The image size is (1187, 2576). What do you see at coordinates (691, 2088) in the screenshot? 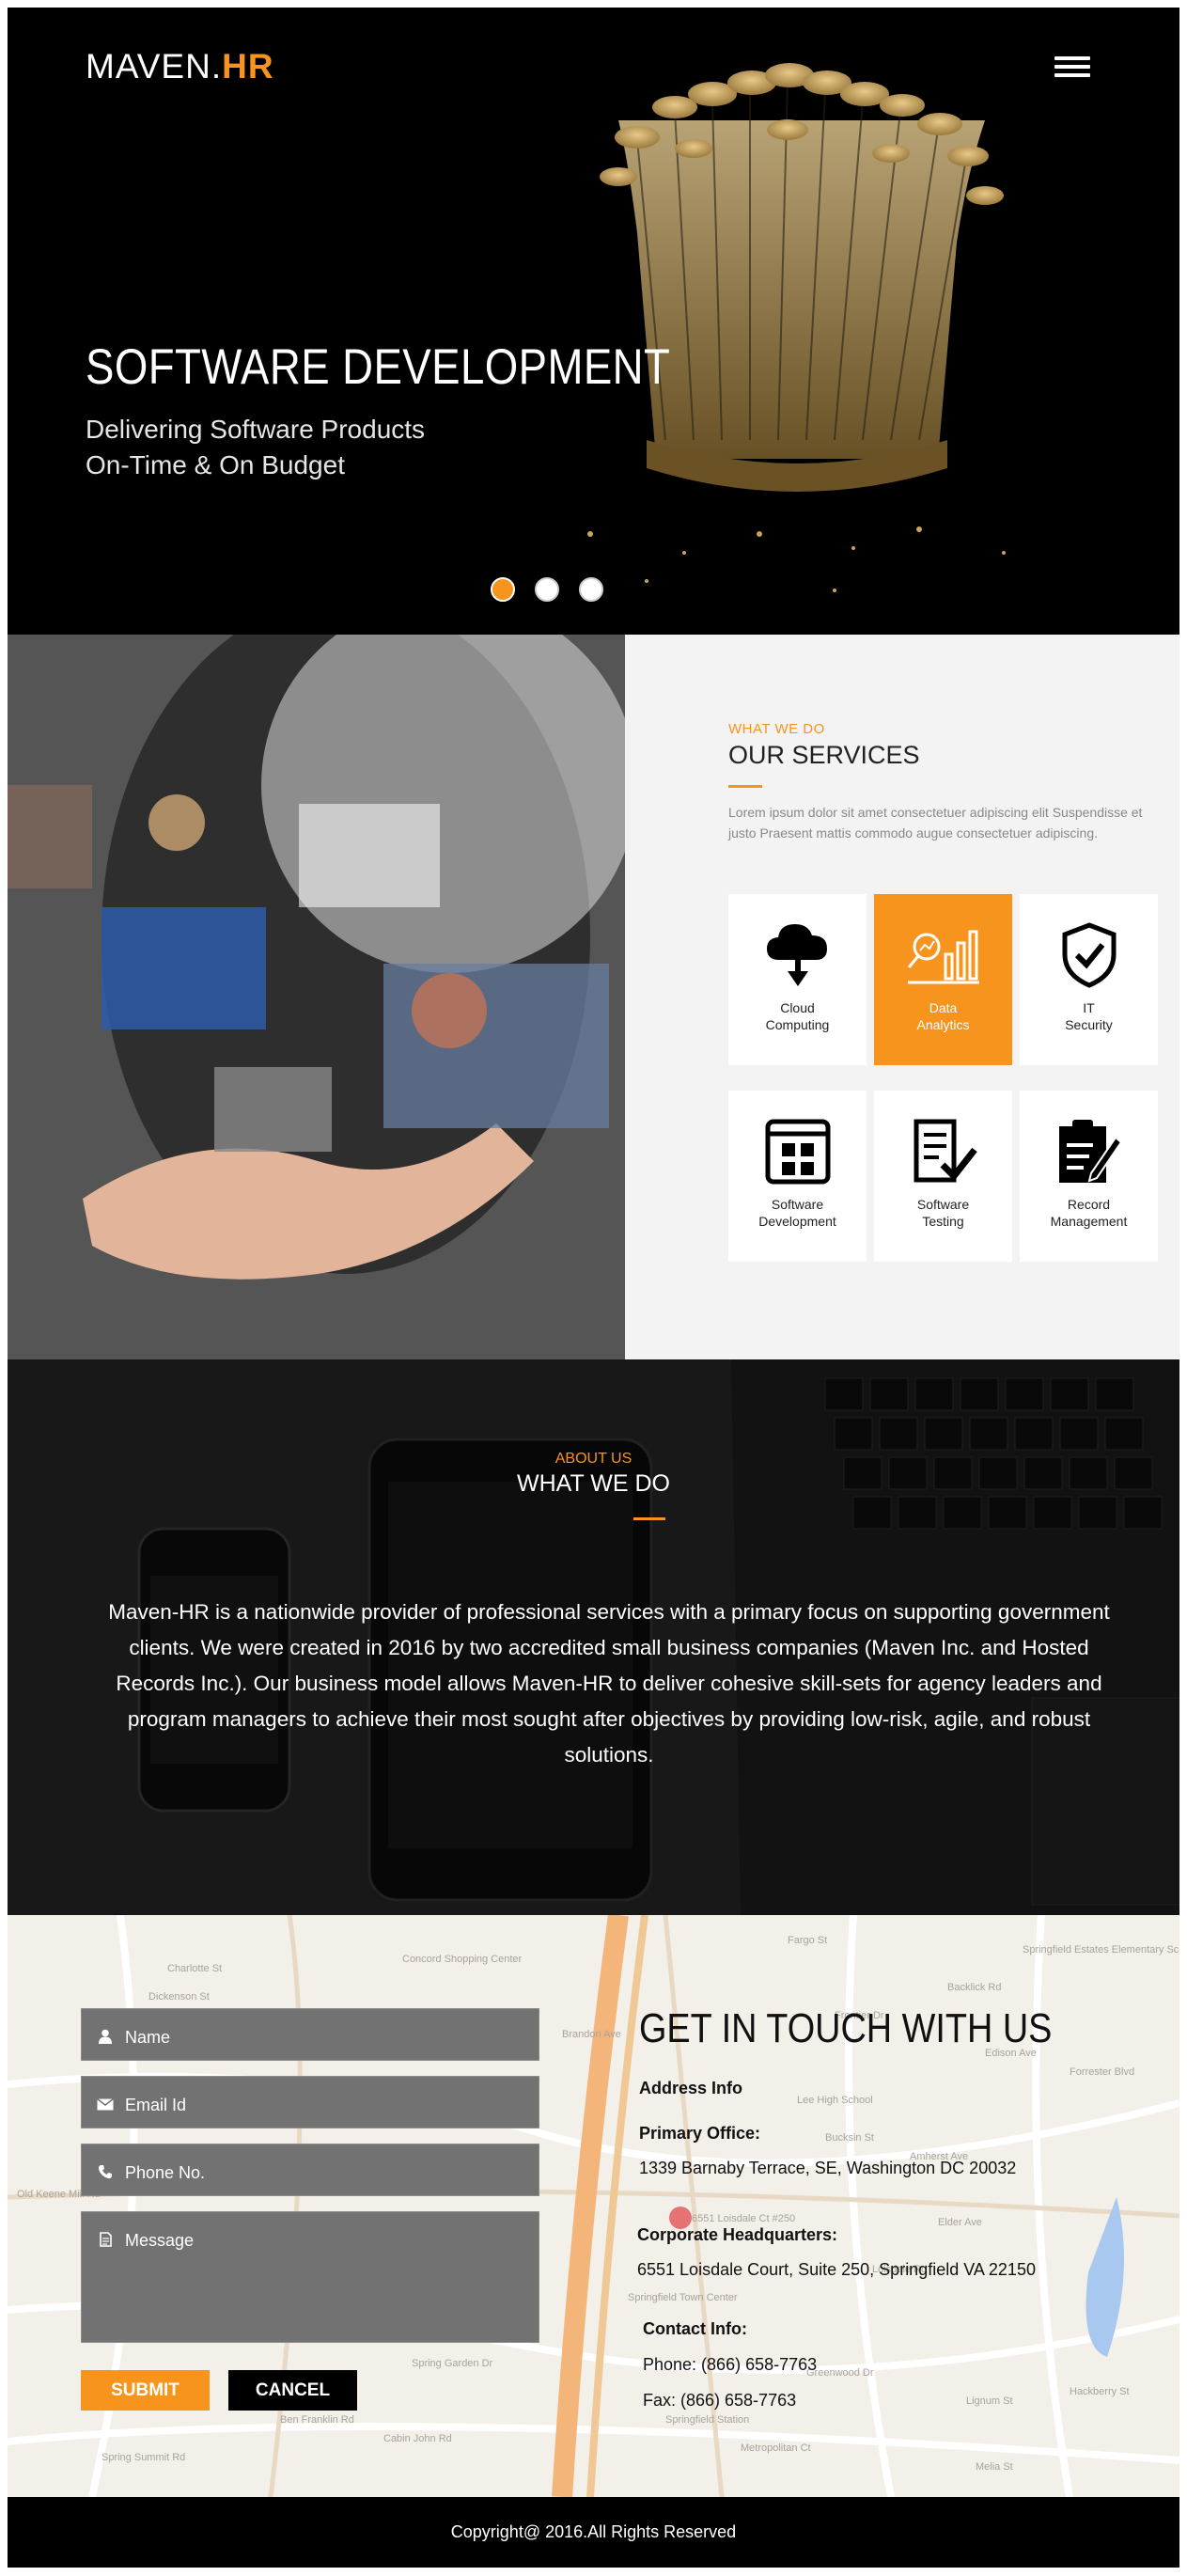
I see `address-info-label: Address Info` at bounding box center [691, 2088].